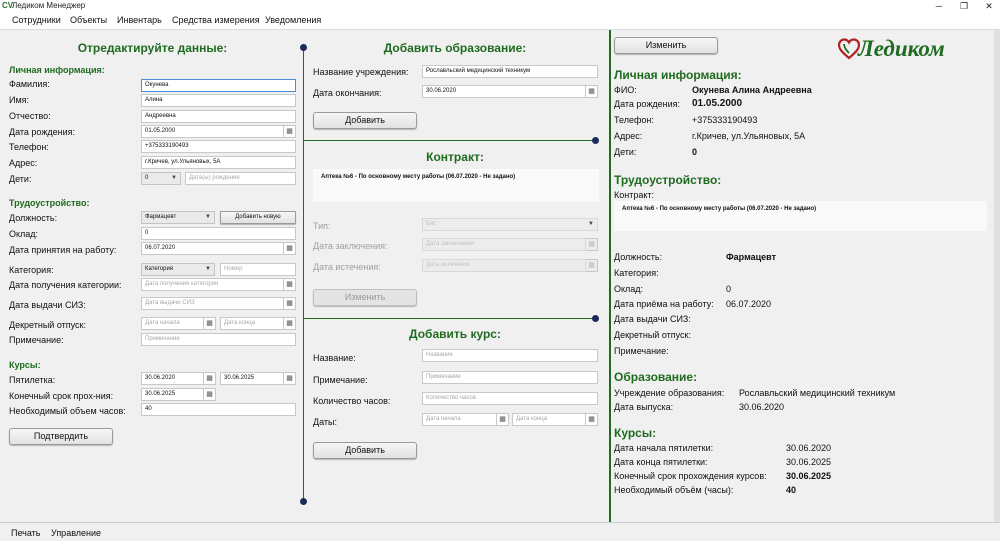  I want to click on institution-label: Название учреждения:, so click(361, 72).